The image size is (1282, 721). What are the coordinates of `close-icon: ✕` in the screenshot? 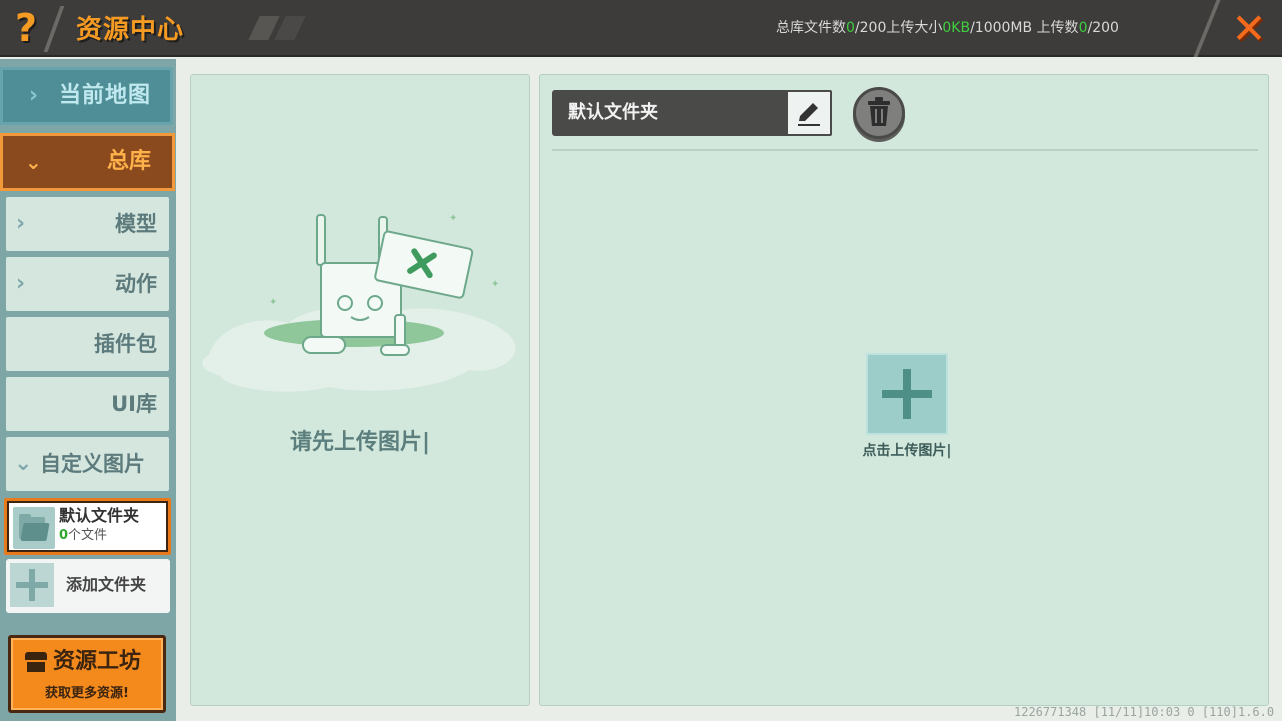 It's located at (1249, 29).